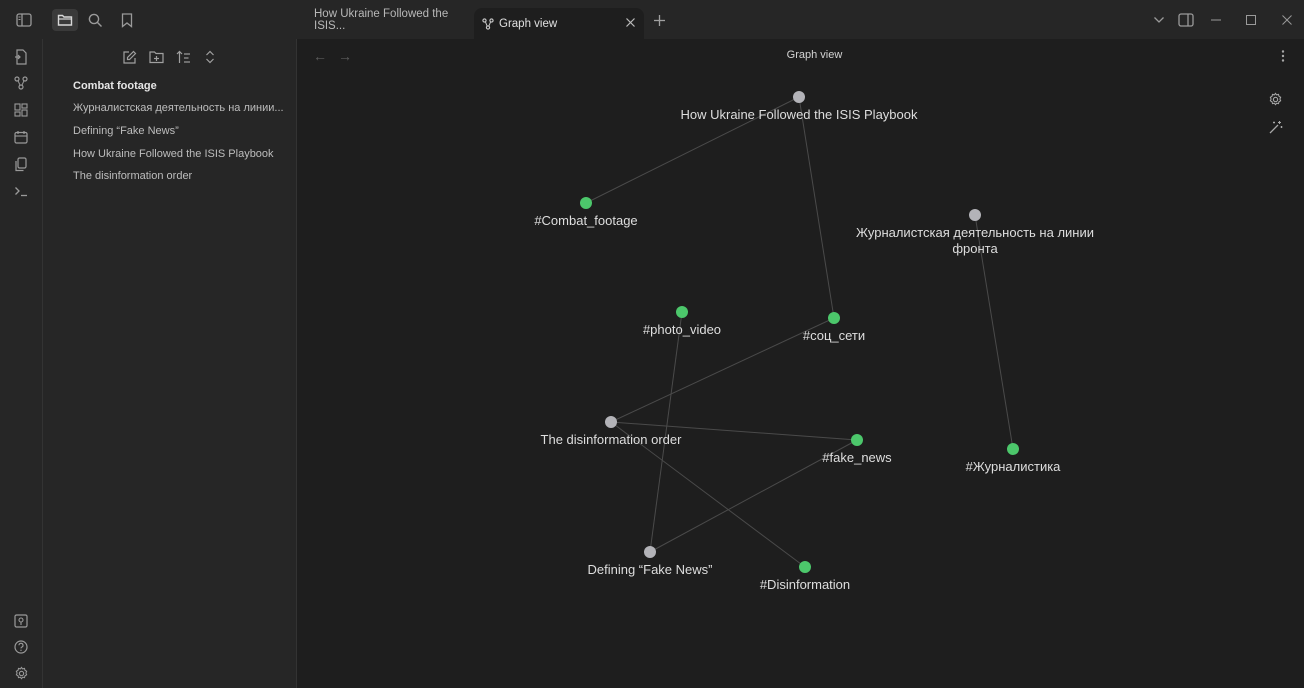 The width and height of the screenshot is (1304, 688). I want to click on calendar-icon, so click(21, 137).